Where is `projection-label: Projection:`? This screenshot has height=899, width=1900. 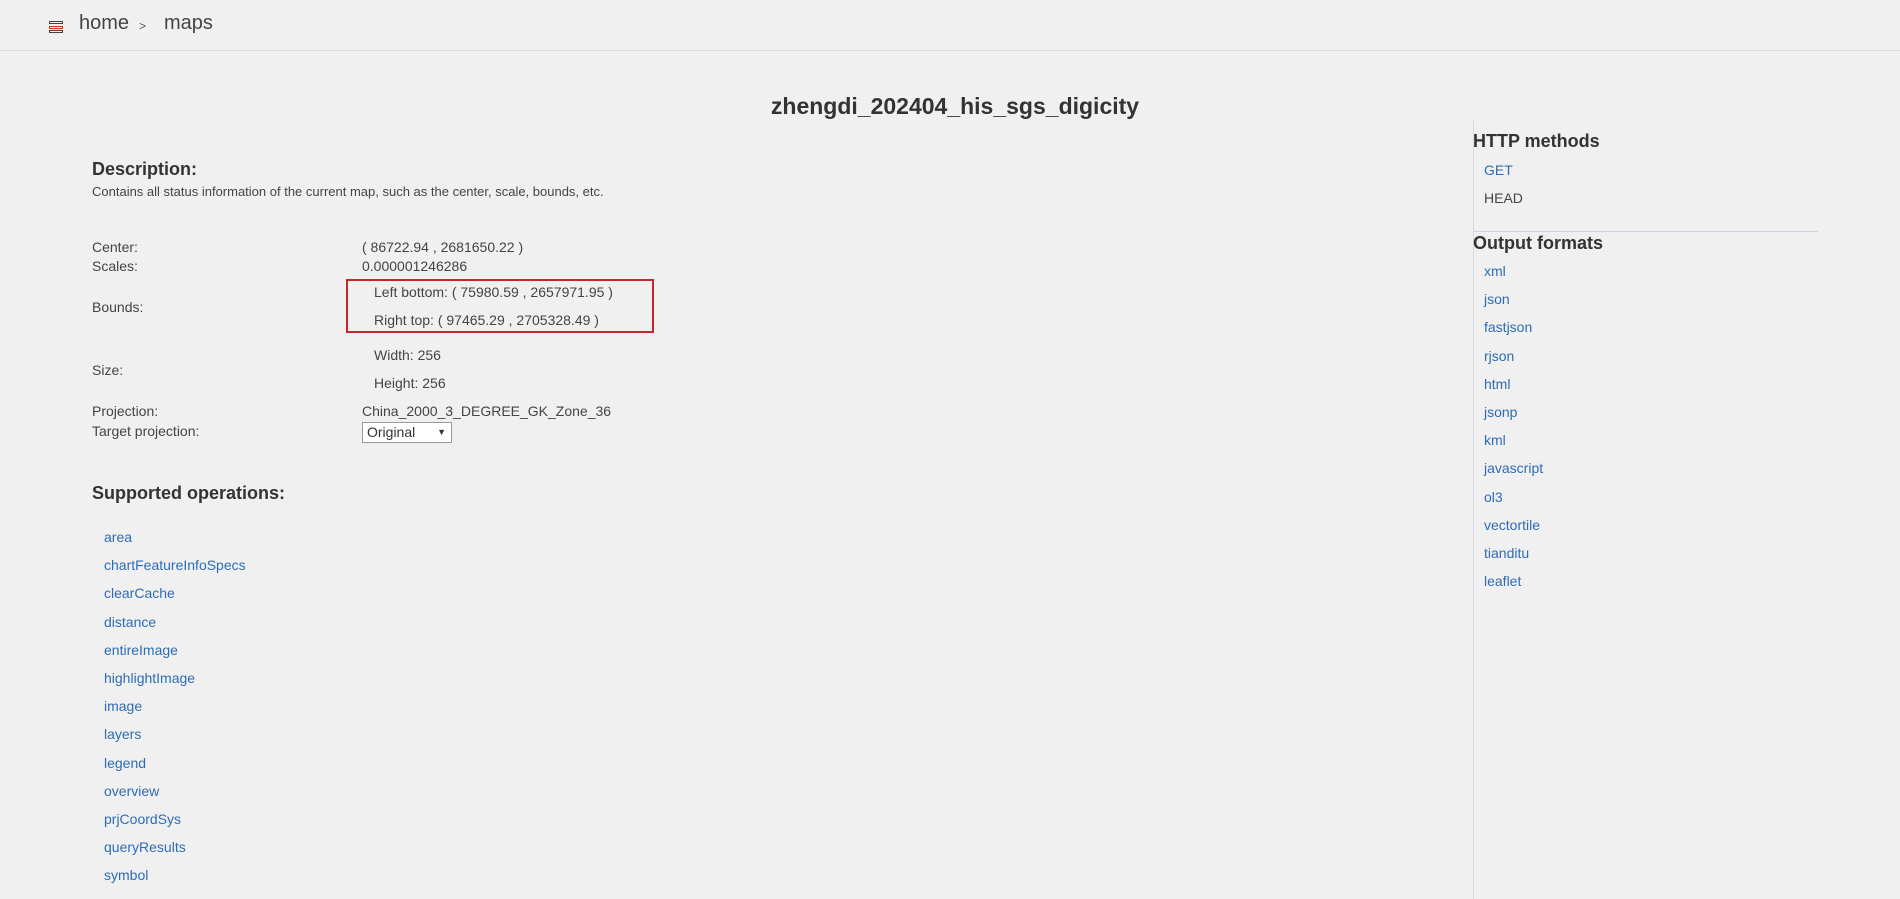
projection-label: Projection: is located at coordinates (125, 411).